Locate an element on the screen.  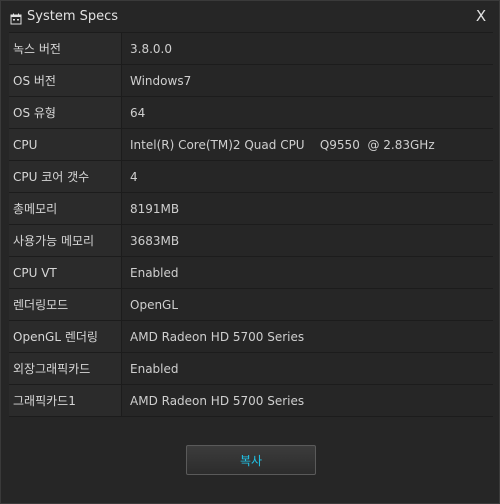
spec-key: 사용가능 메모리 is located at coordinates (65, 240).